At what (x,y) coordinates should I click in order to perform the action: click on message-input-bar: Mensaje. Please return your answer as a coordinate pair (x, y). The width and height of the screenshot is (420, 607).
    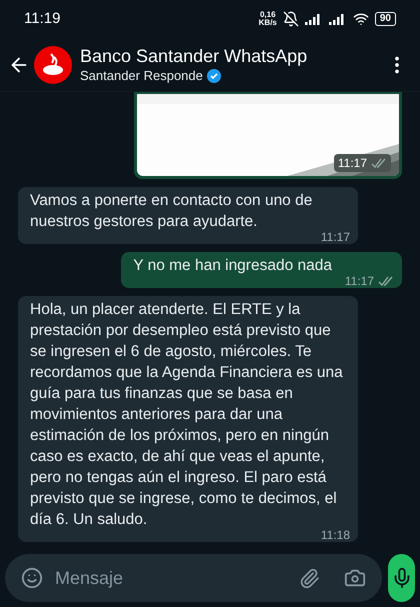
    Looking at the image, I should click on (193, 578).